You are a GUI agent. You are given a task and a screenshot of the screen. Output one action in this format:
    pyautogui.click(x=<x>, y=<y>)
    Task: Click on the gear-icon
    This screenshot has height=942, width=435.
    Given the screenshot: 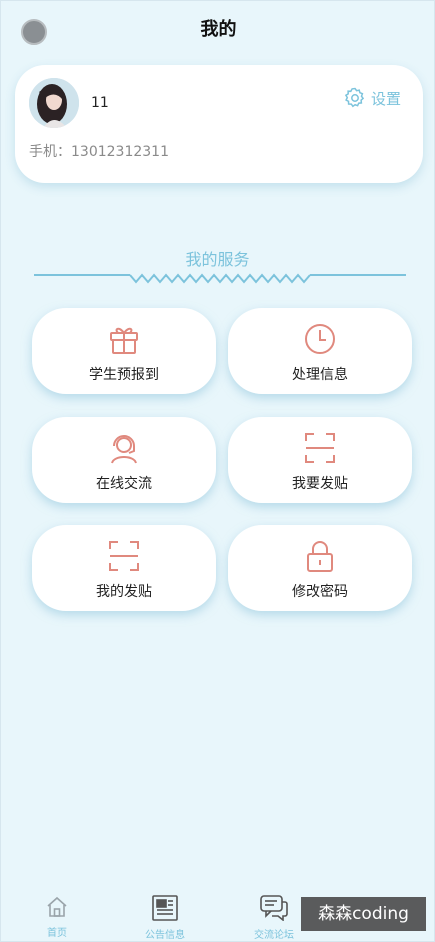 What is the action you would take?
    pyautogui.click(x=354, y=97)
    